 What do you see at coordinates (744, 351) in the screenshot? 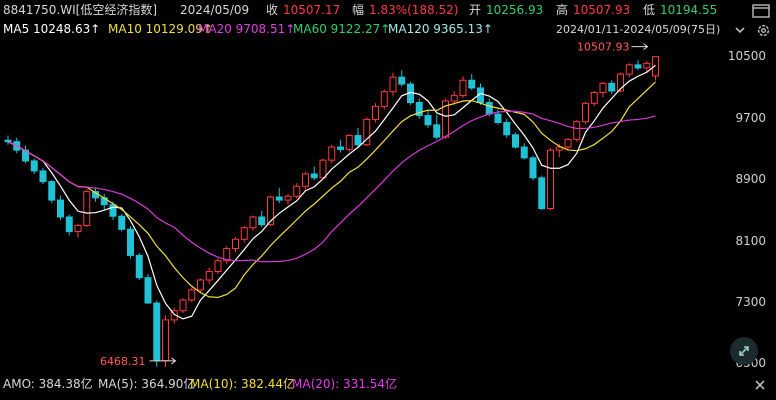
I see `expand-icon` at bounding box center [744, 351].